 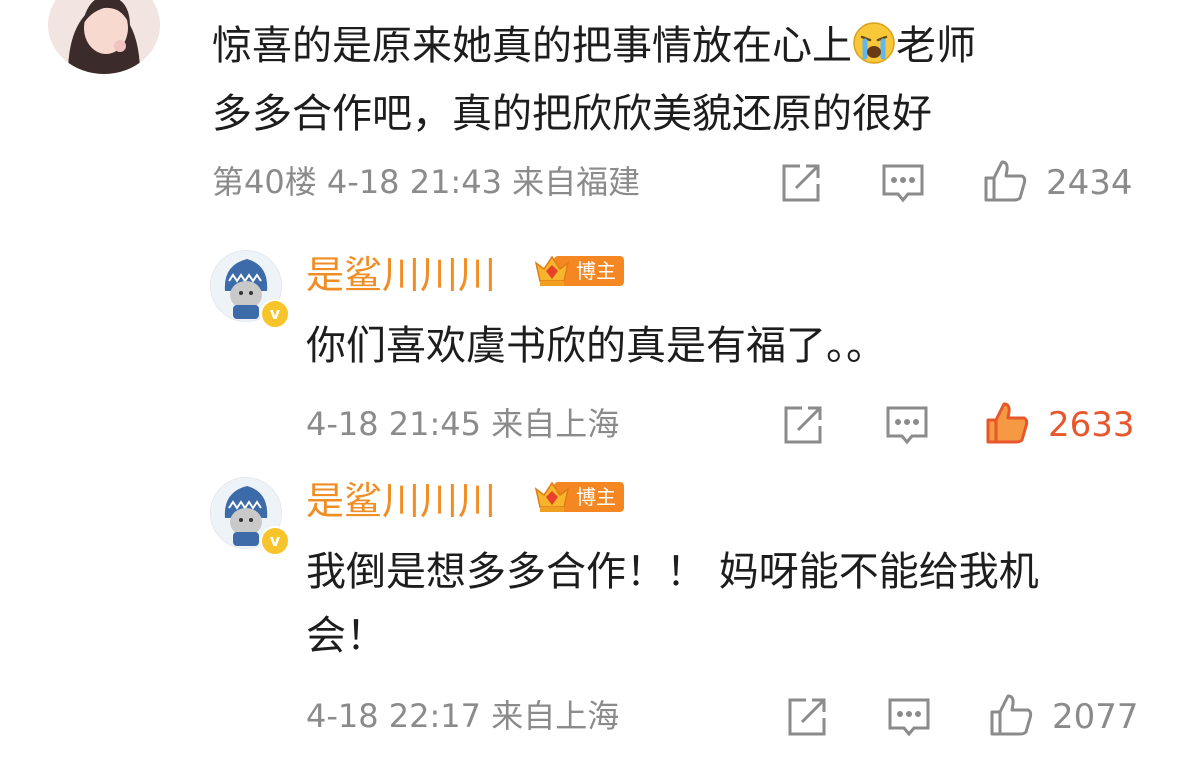 I want to click on reply-meta: 4-18 21:45 来自上海, so click(x=462, y=424).